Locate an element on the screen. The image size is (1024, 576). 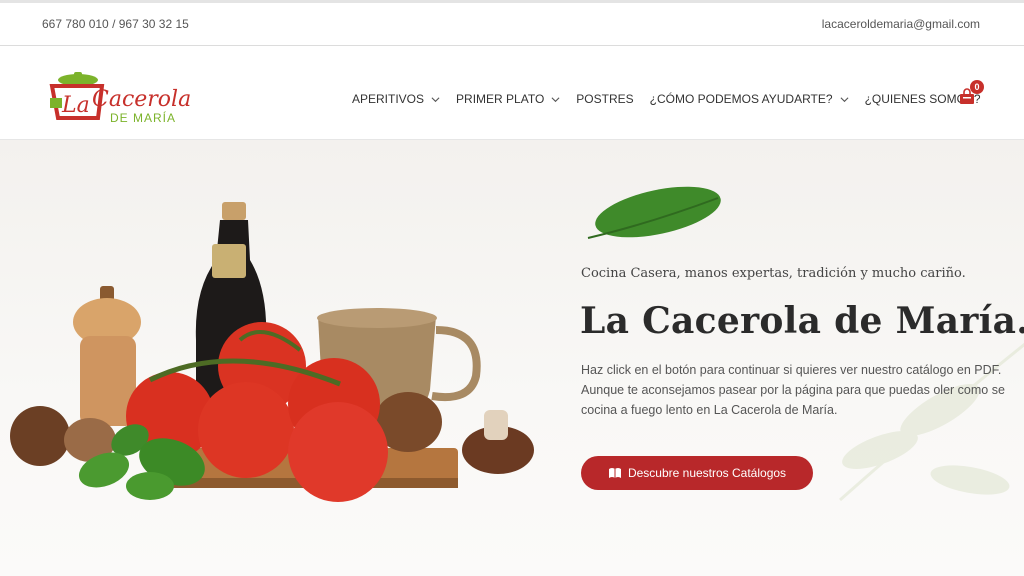
book-icon is located at coordinates (614, 473).